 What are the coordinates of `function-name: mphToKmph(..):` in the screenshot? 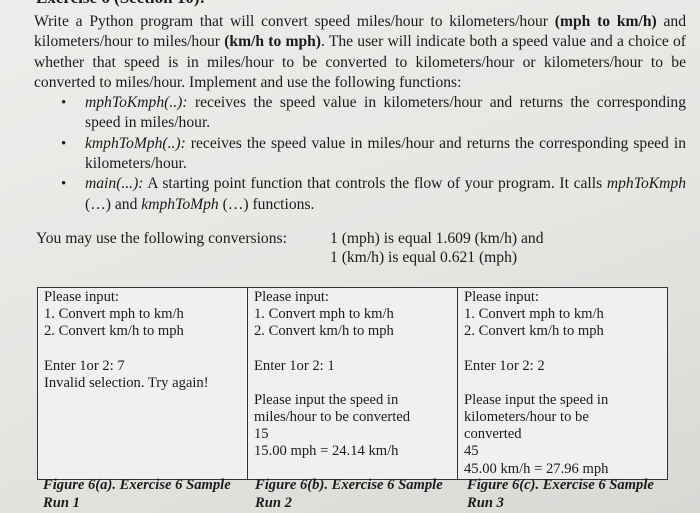 It's located at (136, 103).